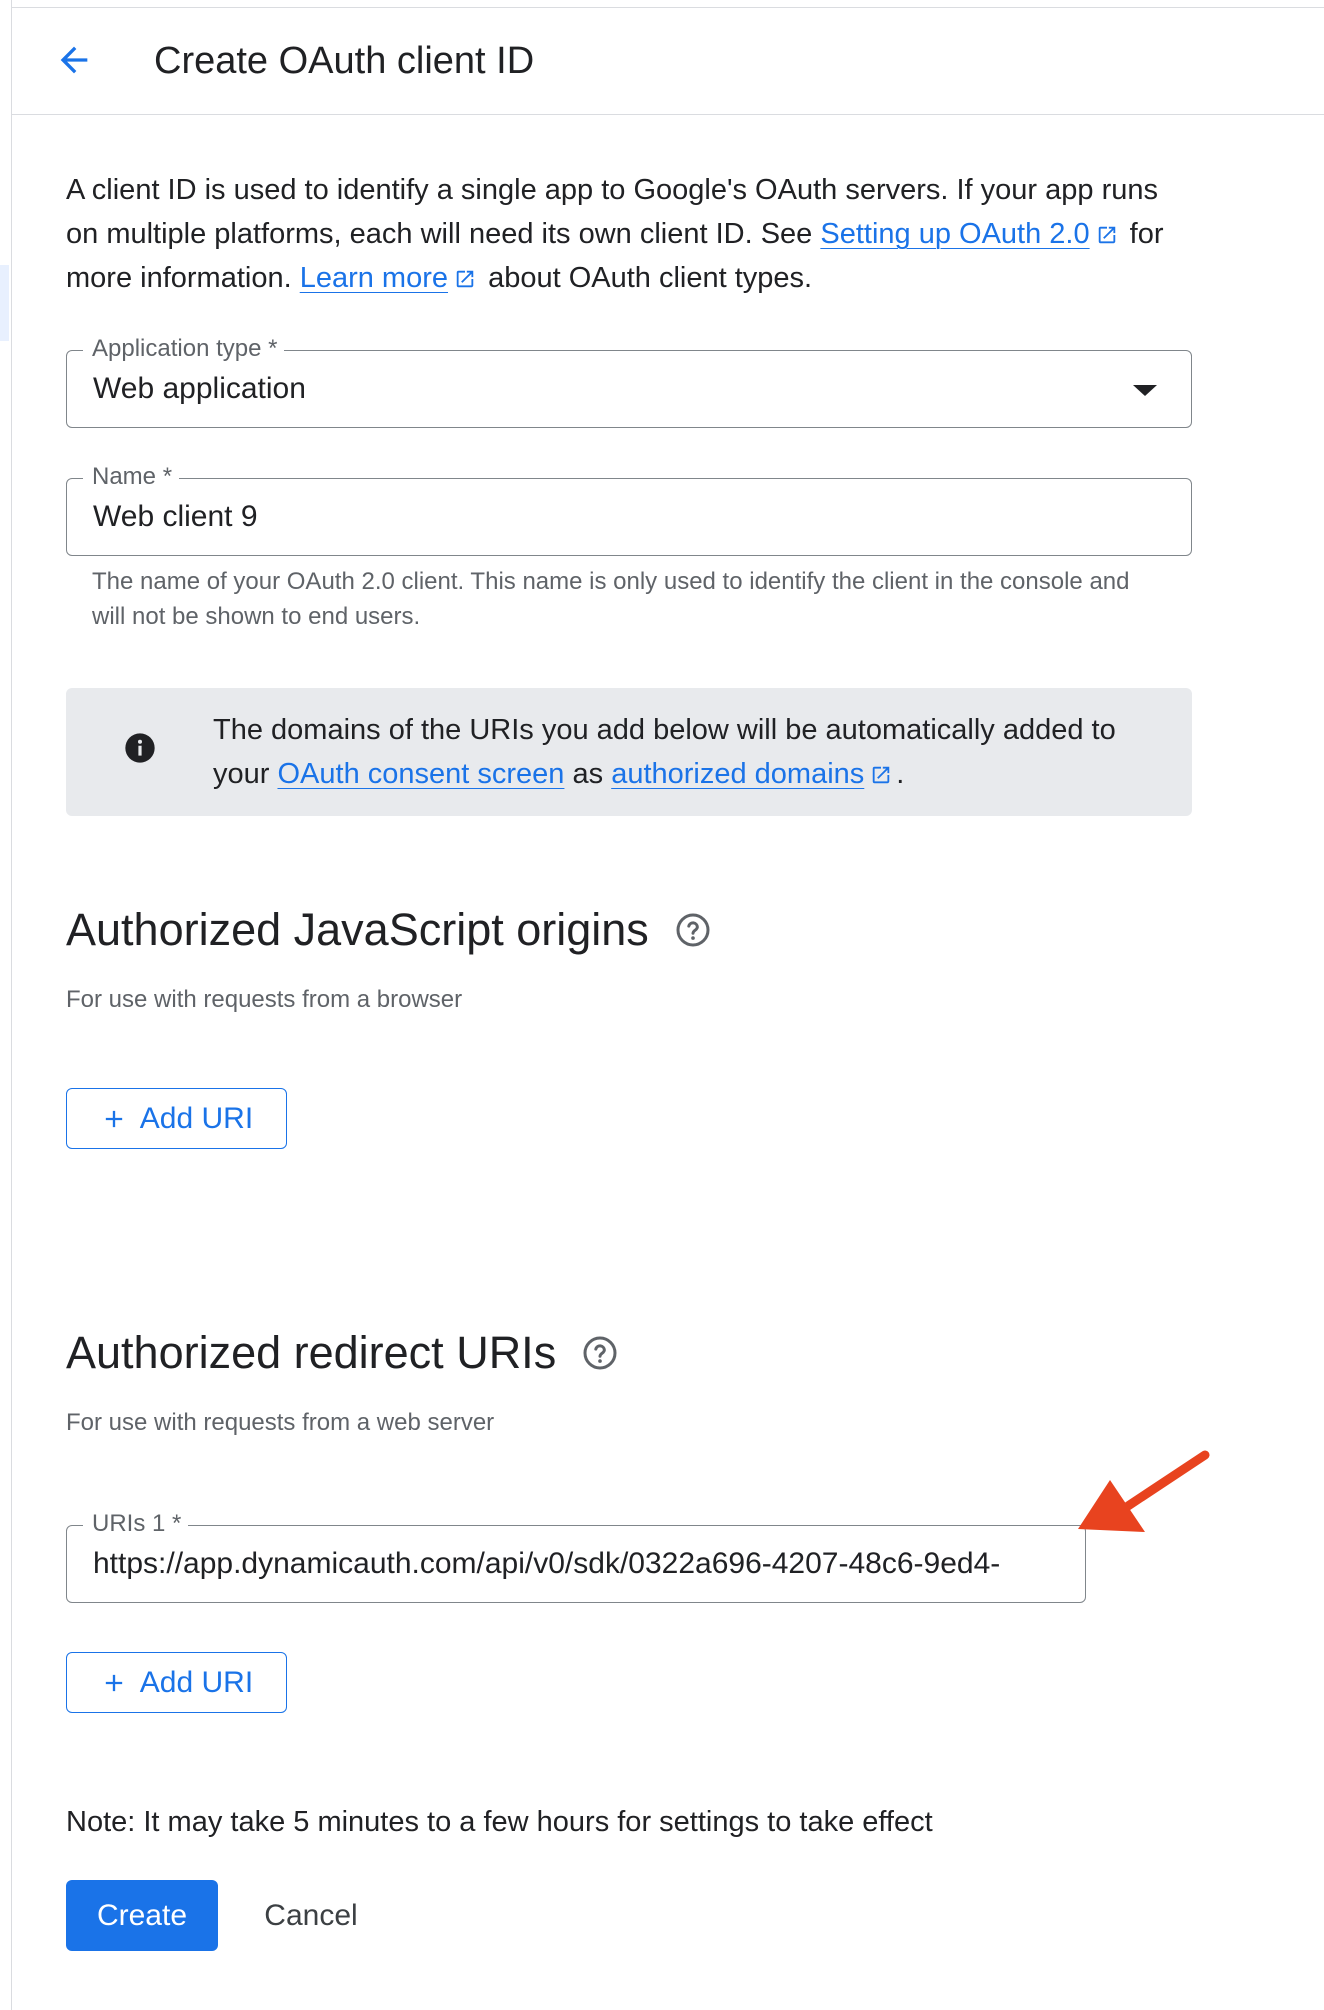 This screenshot has width=1324, height=2010. Describe the element at coordinates (668, 61) in the screenshot. I see `page-header: Create OAuth client ID` at that location.